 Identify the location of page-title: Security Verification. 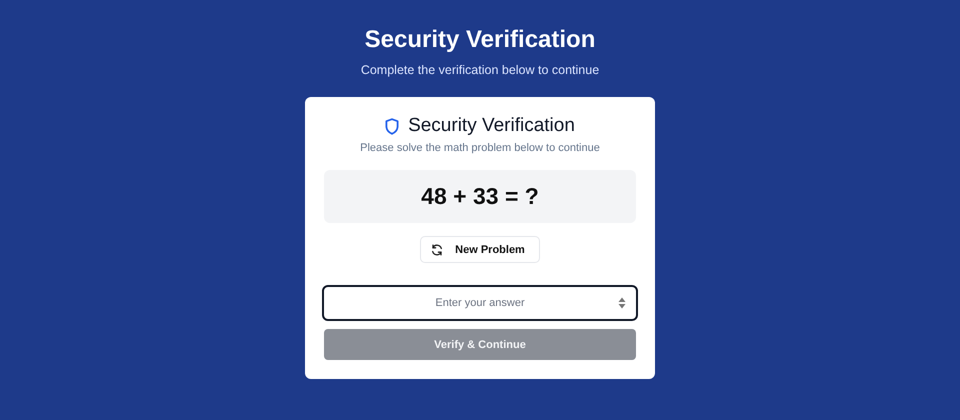
(480, 40).